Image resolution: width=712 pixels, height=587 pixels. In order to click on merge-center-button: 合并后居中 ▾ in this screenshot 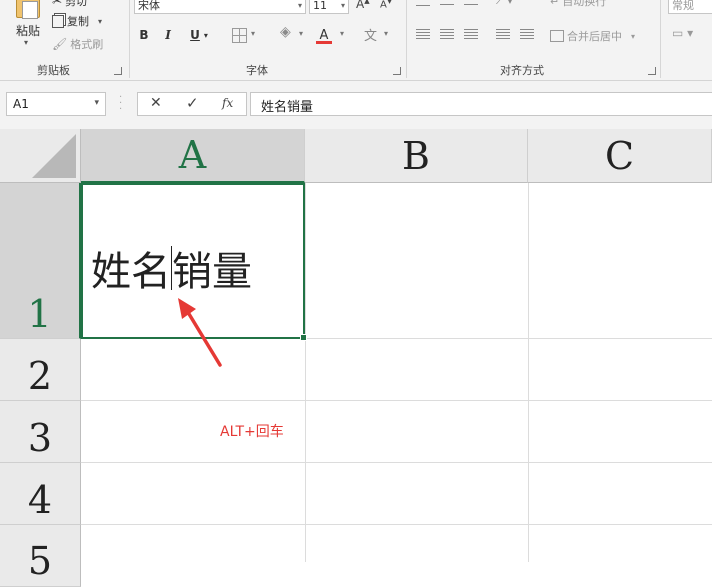, I will do `click(592, 36)`.